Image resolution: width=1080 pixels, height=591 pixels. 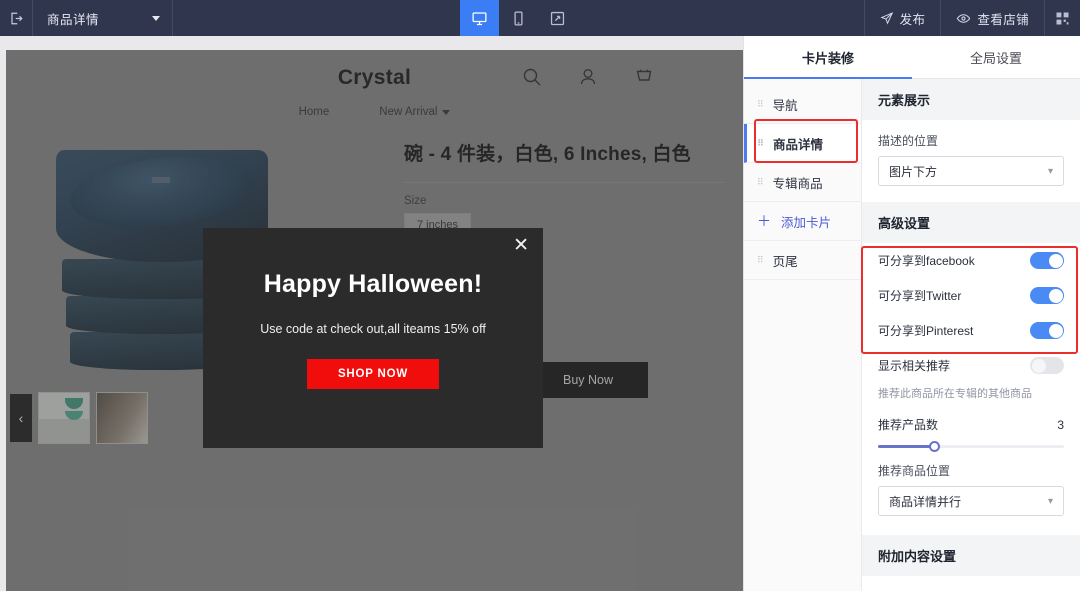 I want to click on slider-handle, so click(x=934, y=446).